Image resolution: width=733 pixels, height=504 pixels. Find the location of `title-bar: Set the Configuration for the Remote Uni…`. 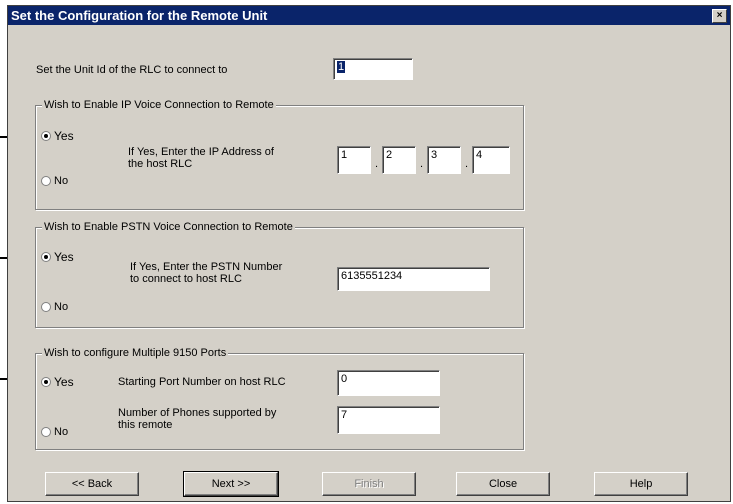

title-bar: Set the Configuration for the Remote Uni… is located at coordinates (369, 15).